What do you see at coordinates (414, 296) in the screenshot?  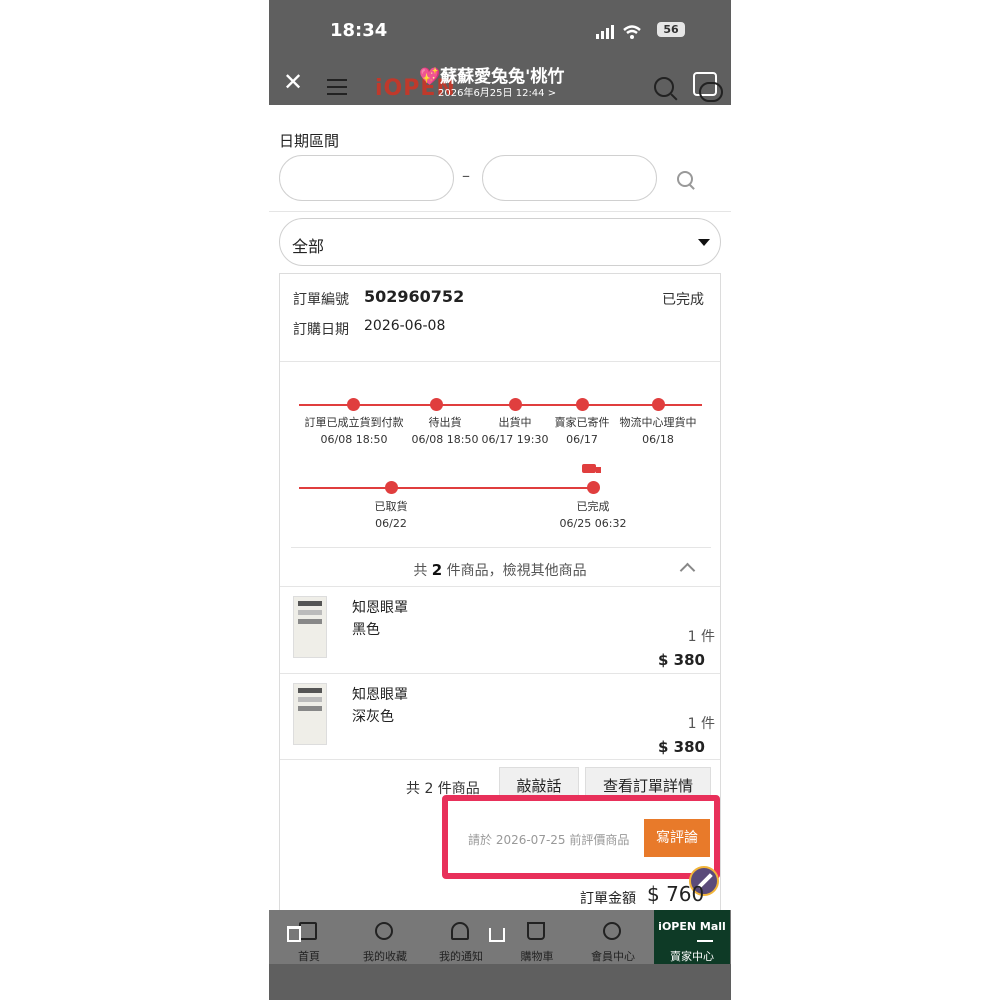 I see `order-id-value: 502960752` at bounding box center [414, 296].